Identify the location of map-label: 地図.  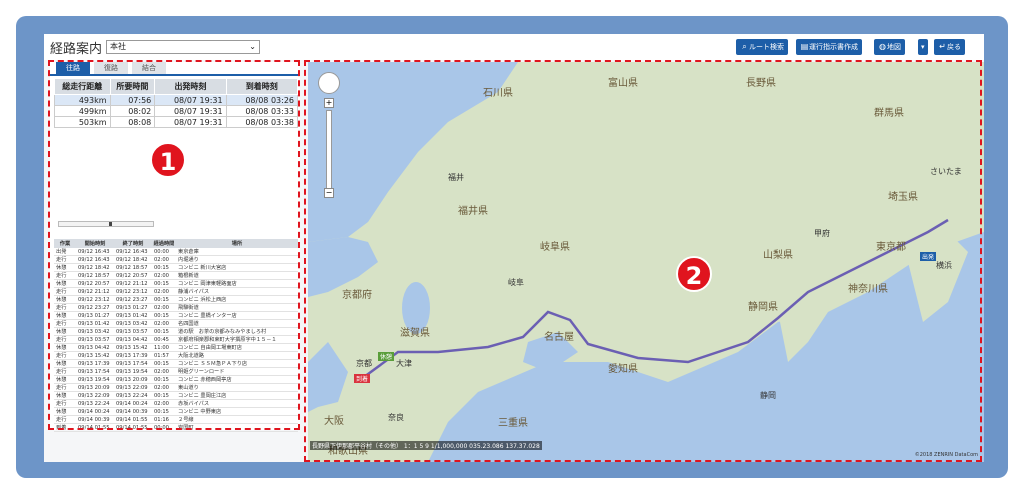
(894, 47).